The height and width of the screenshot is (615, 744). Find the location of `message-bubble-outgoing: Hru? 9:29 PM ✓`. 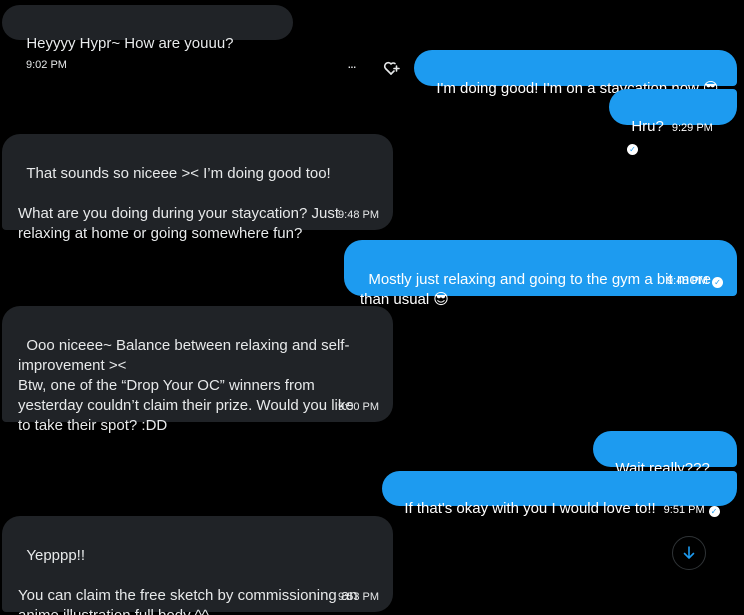

message-bubble-outgoing: Hru? 9:29 PM ✓ is located at coordinates (673, 122).